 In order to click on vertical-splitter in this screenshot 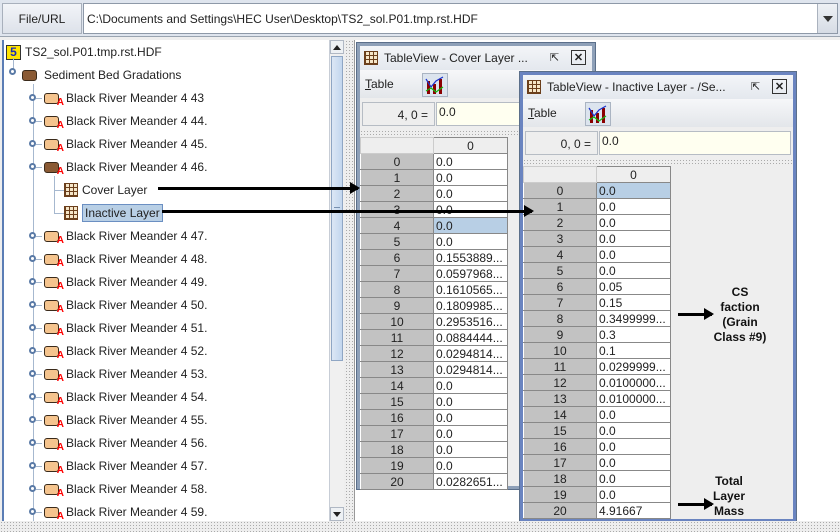, I will do `click(349, 280)`.